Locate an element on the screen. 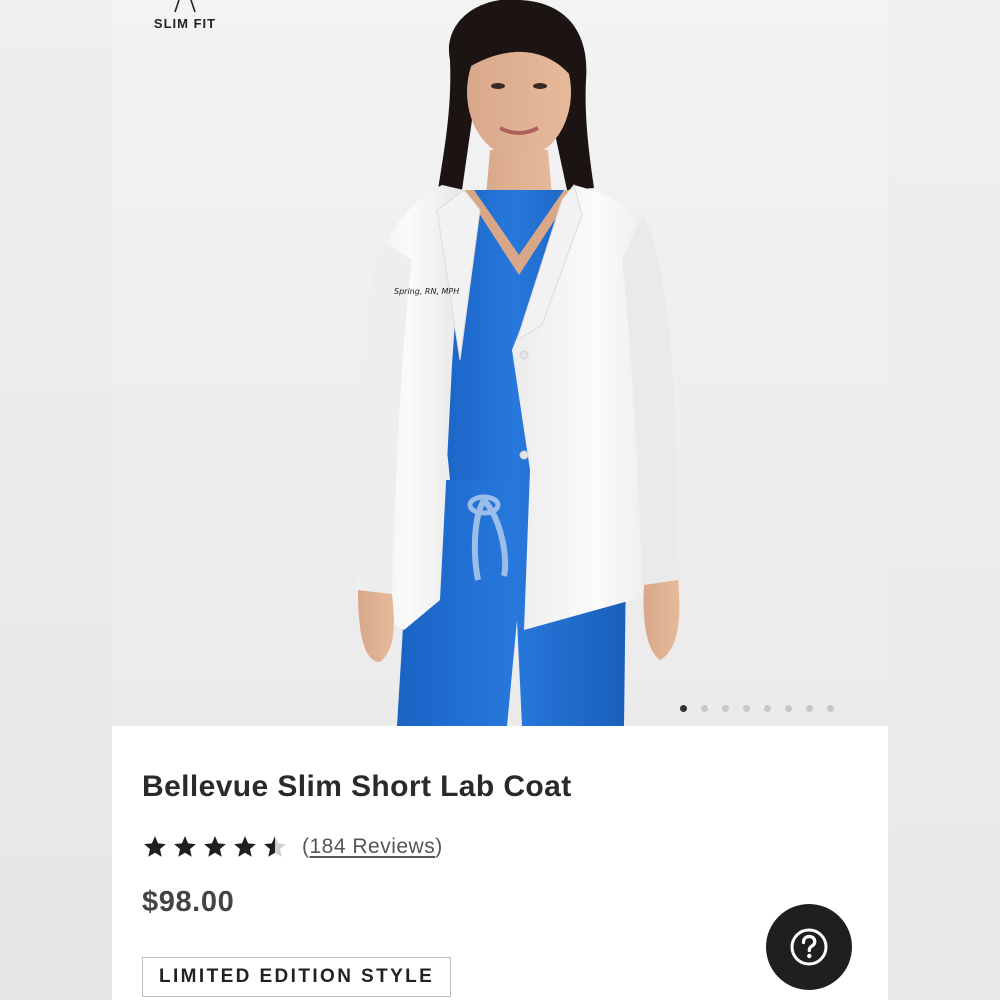 The height and width of the screenshot is (1000, 1000). product-price: $98.00 is located at coordinates (188, 902).